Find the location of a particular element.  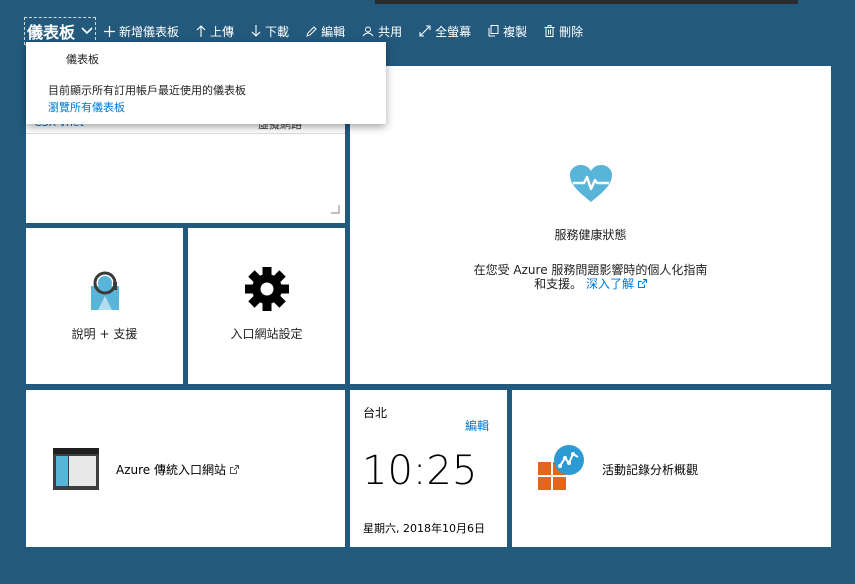

learn-more-link: 深入了解 is located at coordinates (616, 284).